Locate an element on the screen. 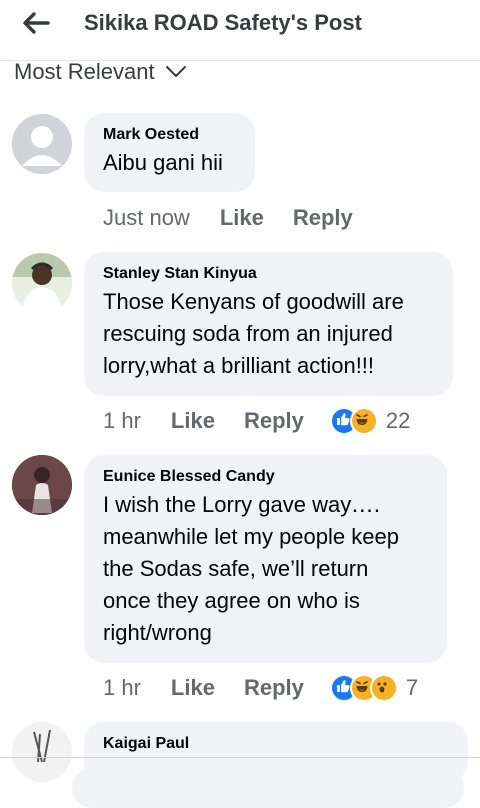 This screenshot has width=480, height=808. comment-line: once they agree on who is is located at coordinates (231, 600).